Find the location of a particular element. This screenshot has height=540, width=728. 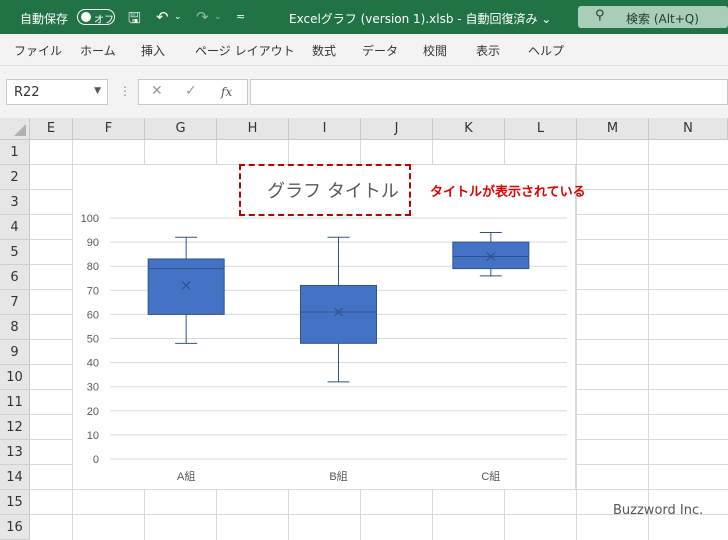

y-tick-label: 70 is located at coordinates (93, 291).